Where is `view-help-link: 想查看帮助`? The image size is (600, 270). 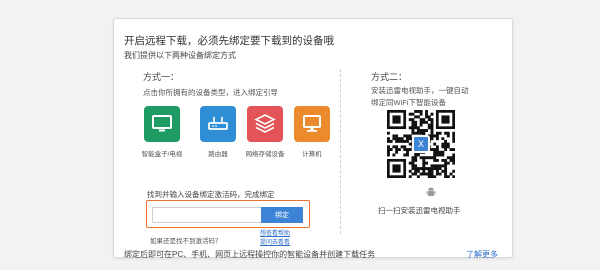
view-help-link: 想查看帮助 is located at coordinates (275, 232).